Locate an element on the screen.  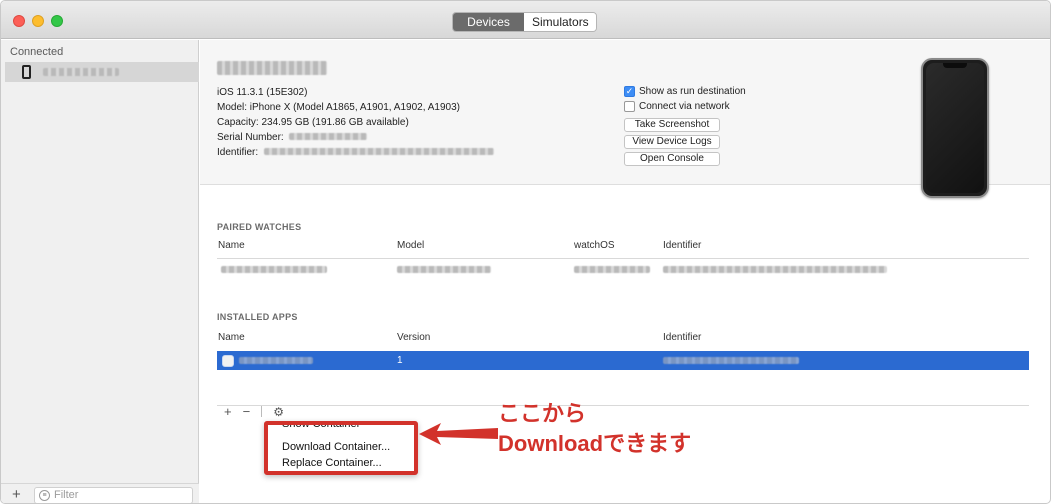
sidebar-item-device is located at coordinates (102, 72).